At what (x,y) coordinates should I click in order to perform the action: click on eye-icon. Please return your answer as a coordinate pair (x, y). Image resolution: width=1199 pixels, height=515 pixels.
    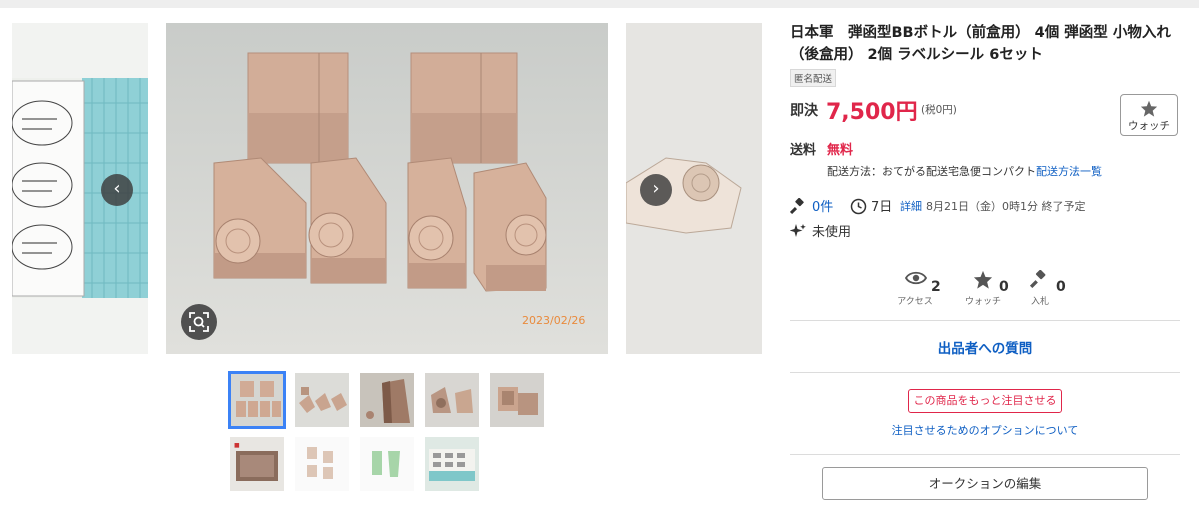
    Looking at the image, I should click on (916, 278).